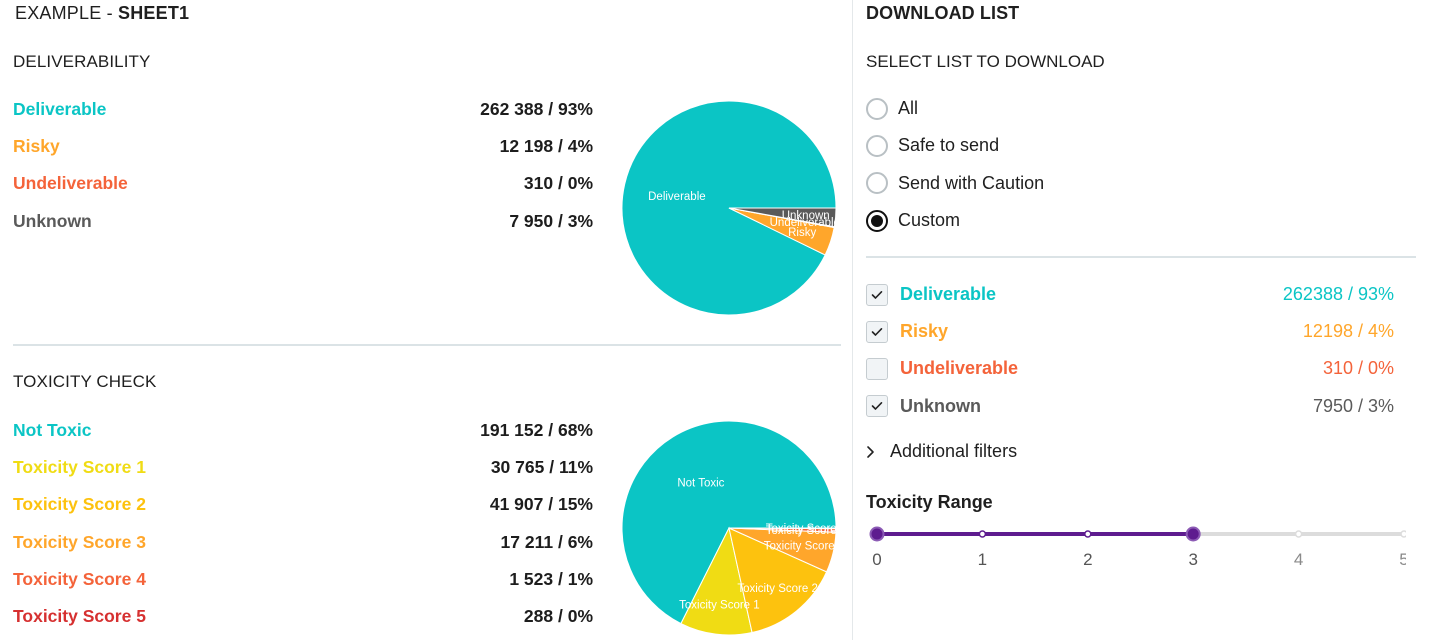  I want to click on pie-label-risky: Risky, so click(802, 233).